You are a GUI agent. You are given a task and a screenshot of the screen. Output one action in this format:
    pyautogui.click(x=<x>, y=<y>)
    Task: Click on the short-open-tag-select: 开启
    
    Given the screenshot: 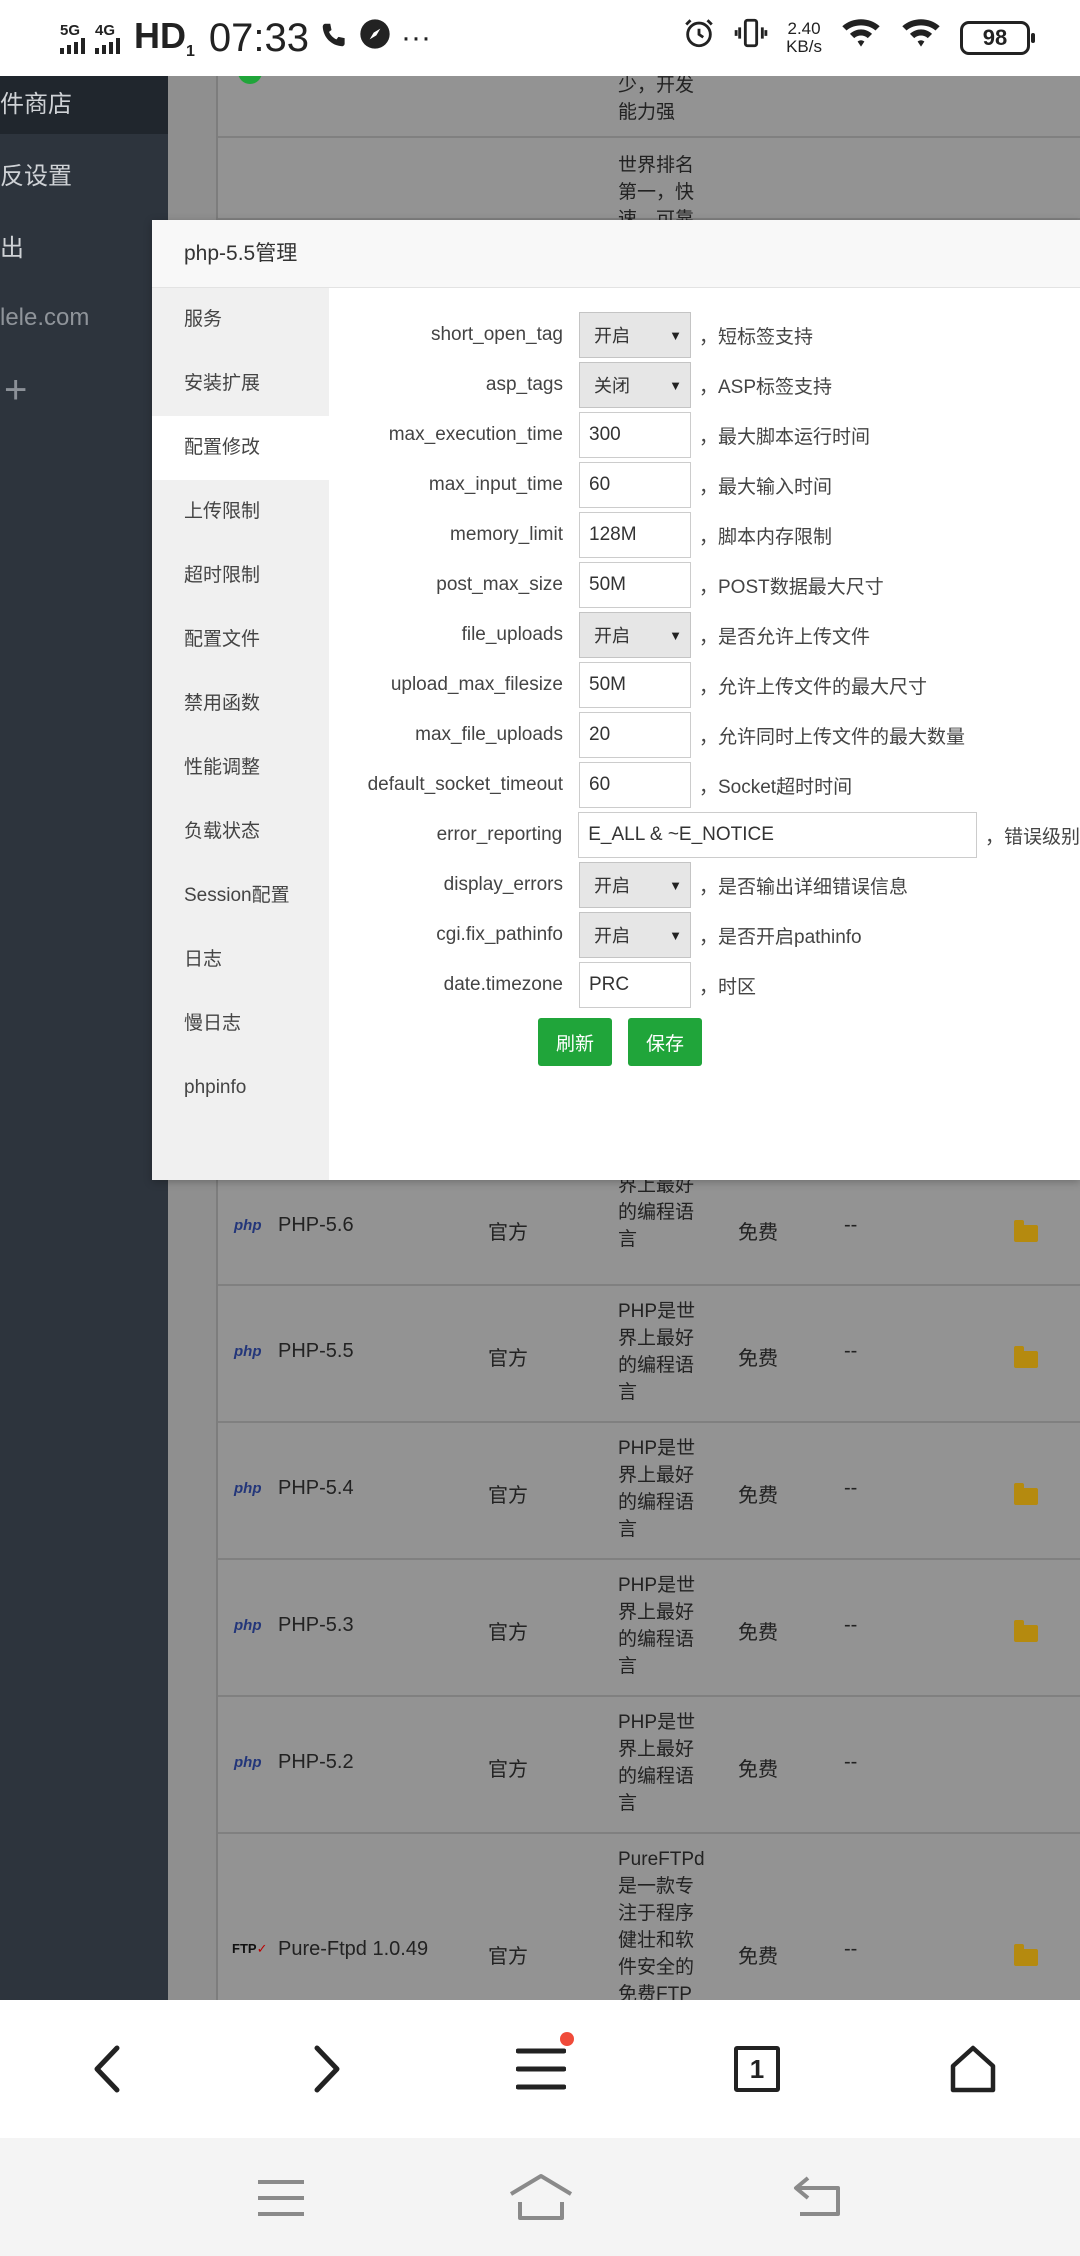 What is the action you would take?
    pyautogui.click(x=635, y=335)
    